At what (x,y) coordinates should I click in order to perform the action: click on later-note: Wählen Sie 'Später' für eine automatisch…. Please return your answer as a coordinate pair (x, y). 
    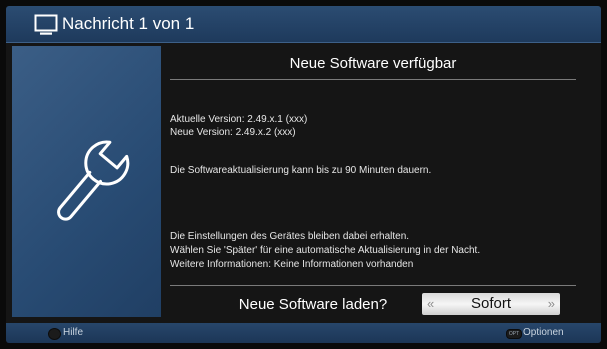
    Looking at the image, I should click on (325, 250).